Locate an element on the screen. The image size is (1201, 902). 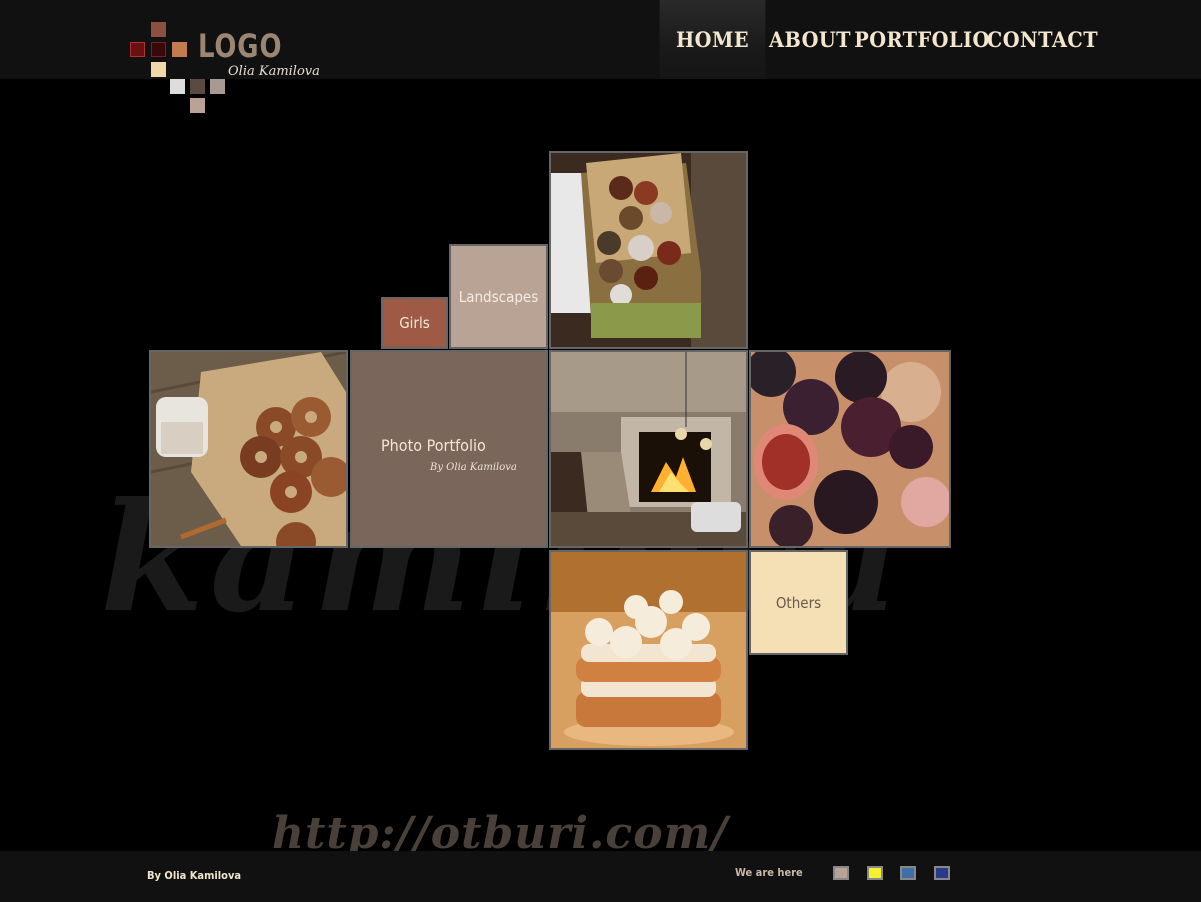
photo-fireplace is located at coordinates (648, 449).